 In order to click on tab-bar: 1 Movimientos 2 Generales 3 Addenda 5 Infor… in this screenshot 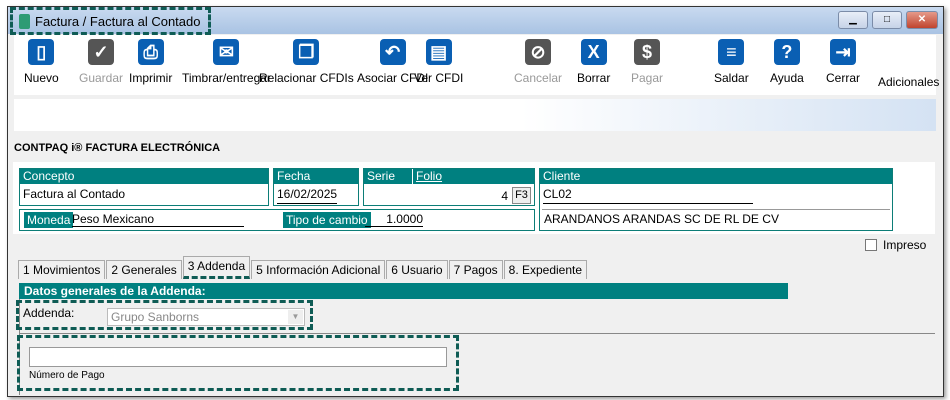, I will do `click(303, 267)`.